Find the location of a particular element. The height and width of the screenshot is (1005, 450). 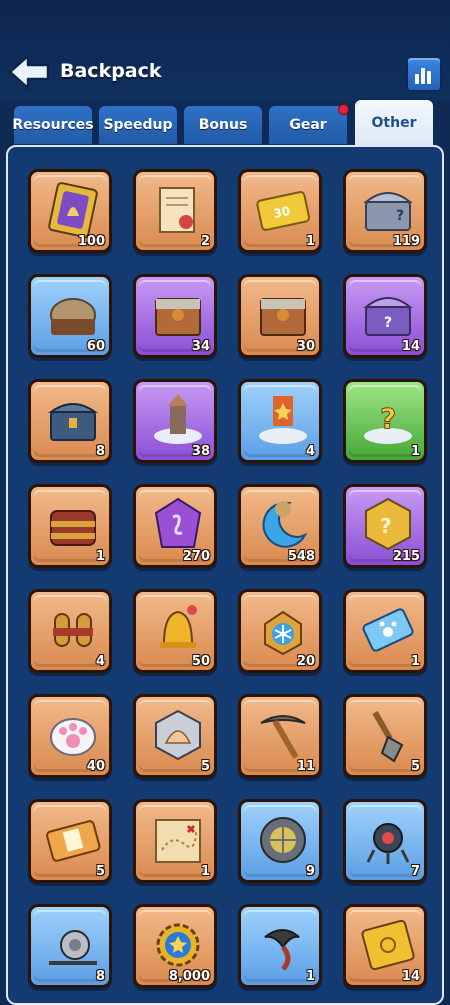

inventory-item: 11 is located at coordinates (280, 736).